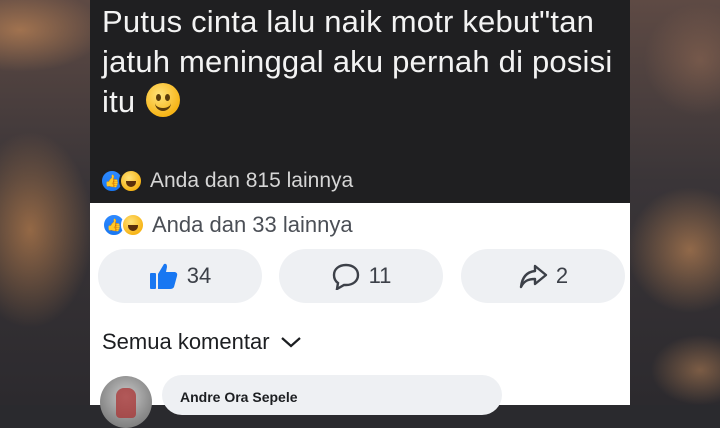  What do you see at coordinates (562, 275) in the screenshot?
I see `share-count: 2` at bounding box center [562, 275].